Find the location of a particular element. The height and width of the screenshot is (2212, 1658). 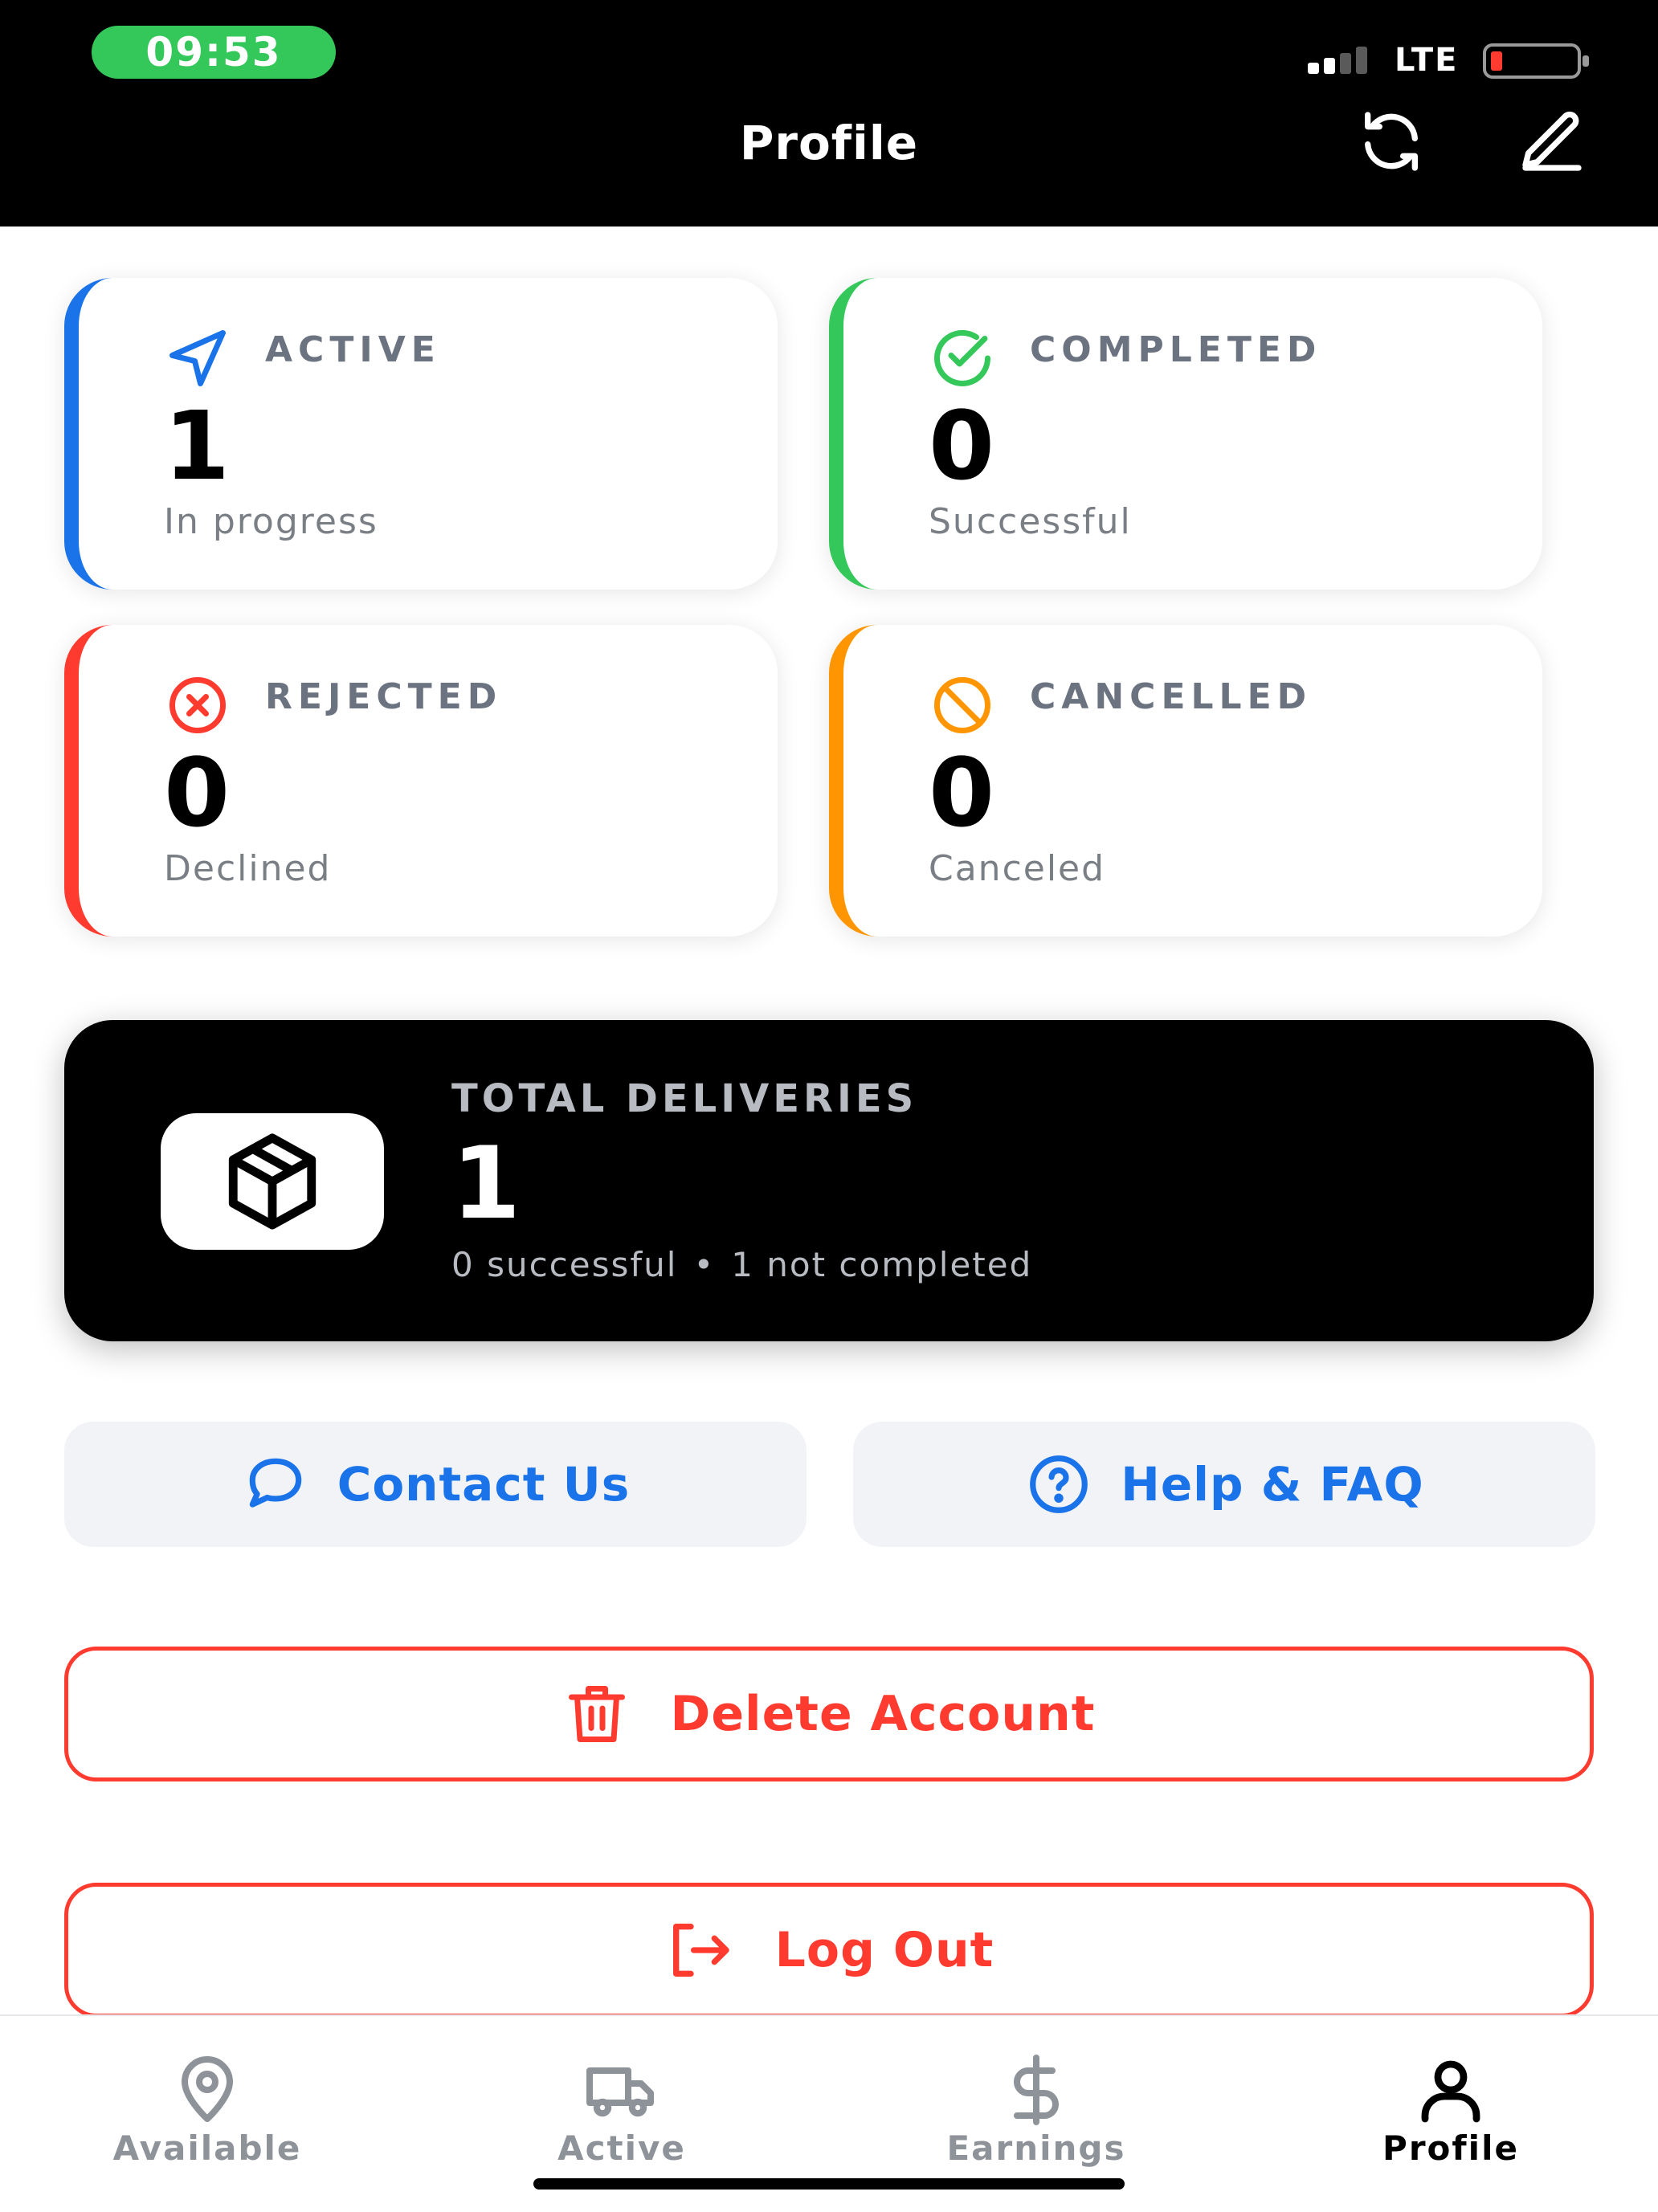

tab-active: Active is located at coordinates (621, 2104).